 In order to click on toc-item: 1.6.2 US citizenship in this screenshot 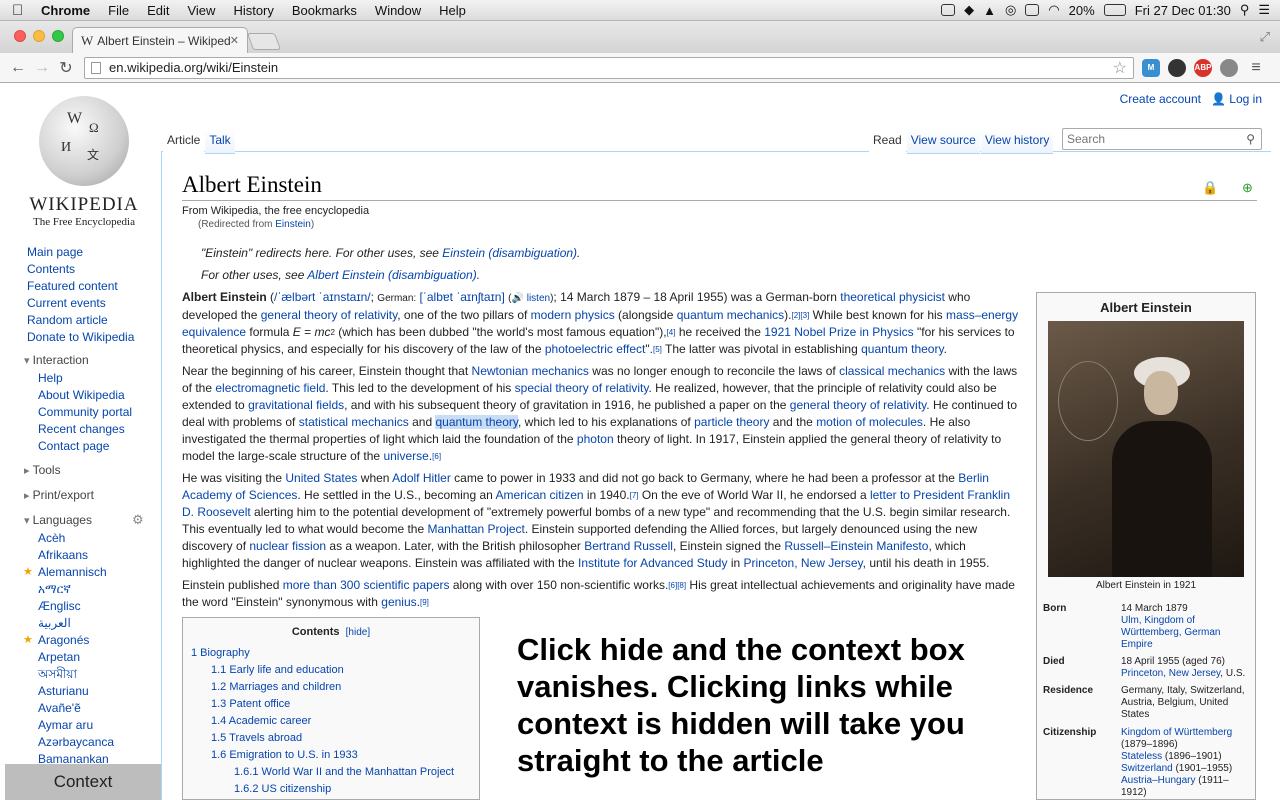, I will do `click(331, 789)`.